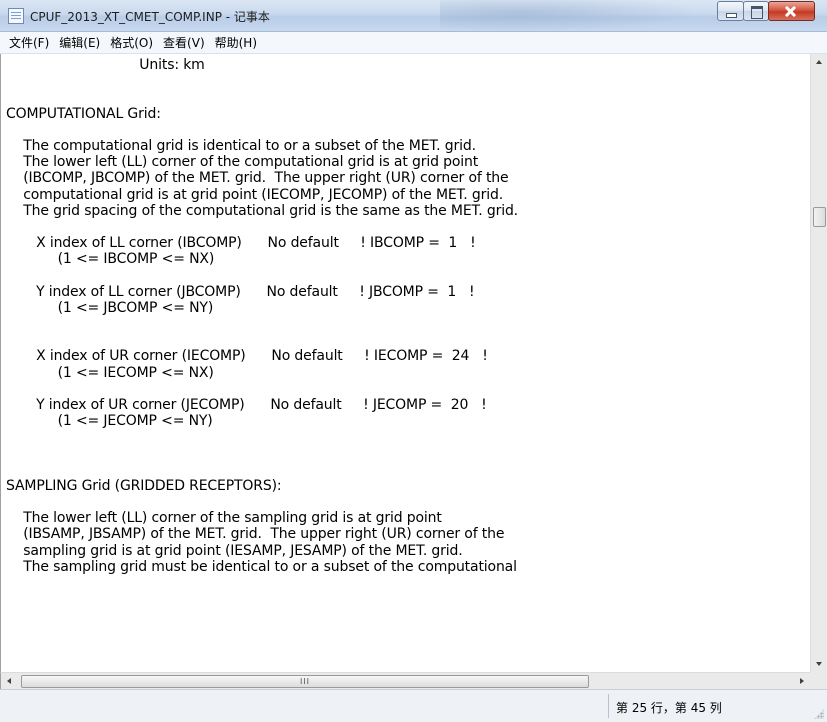 This screenshot has width=827, height=722. I want to click on minimize-button, so click(730, 11).